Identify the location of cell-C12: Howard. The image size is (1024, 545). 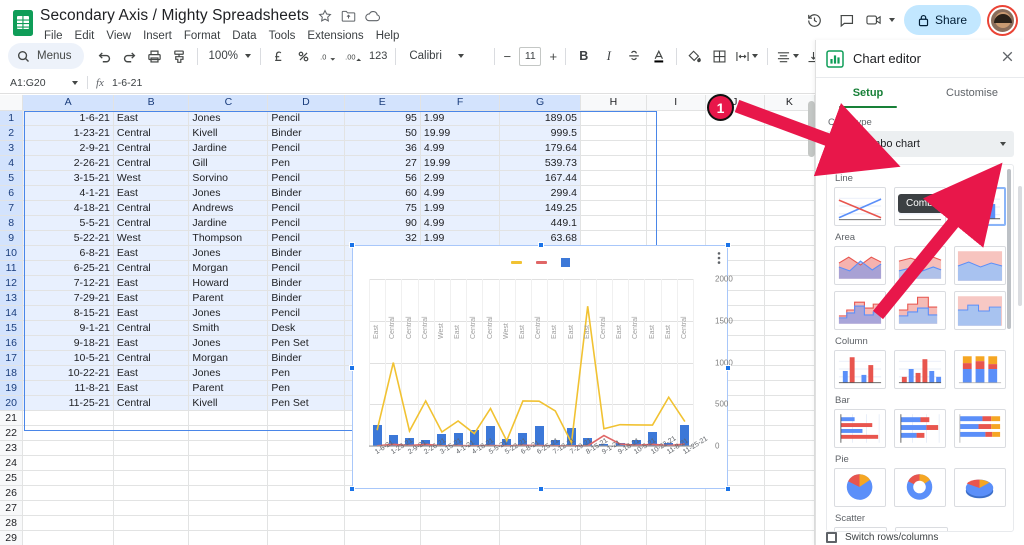
(228, 283).